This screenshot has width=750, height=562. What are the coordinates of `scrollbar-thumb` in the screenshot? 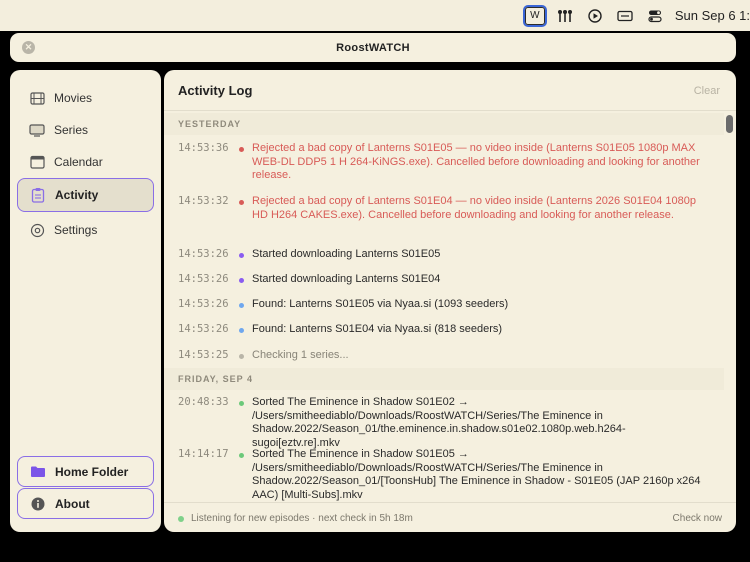 It's located at (729, 124).